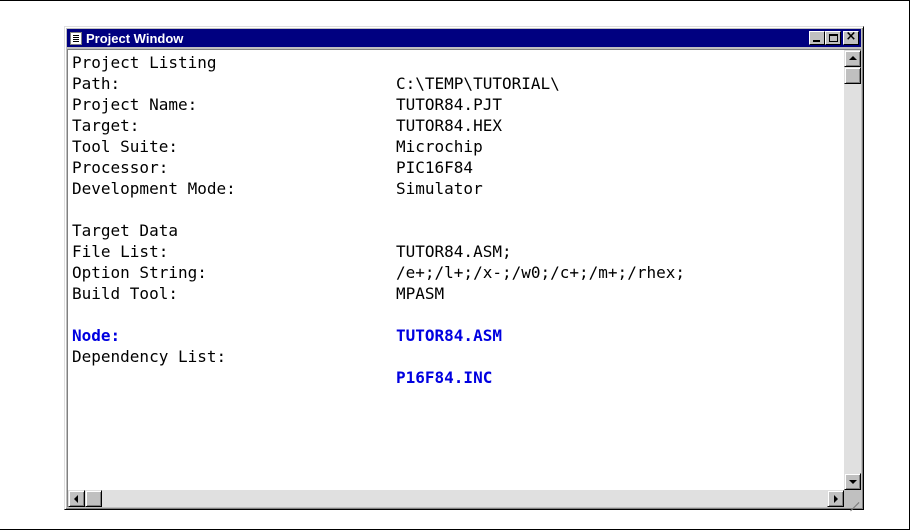 This screenshot has width=911, height=531. I want to click on close-button: ×, so click(851, 37).